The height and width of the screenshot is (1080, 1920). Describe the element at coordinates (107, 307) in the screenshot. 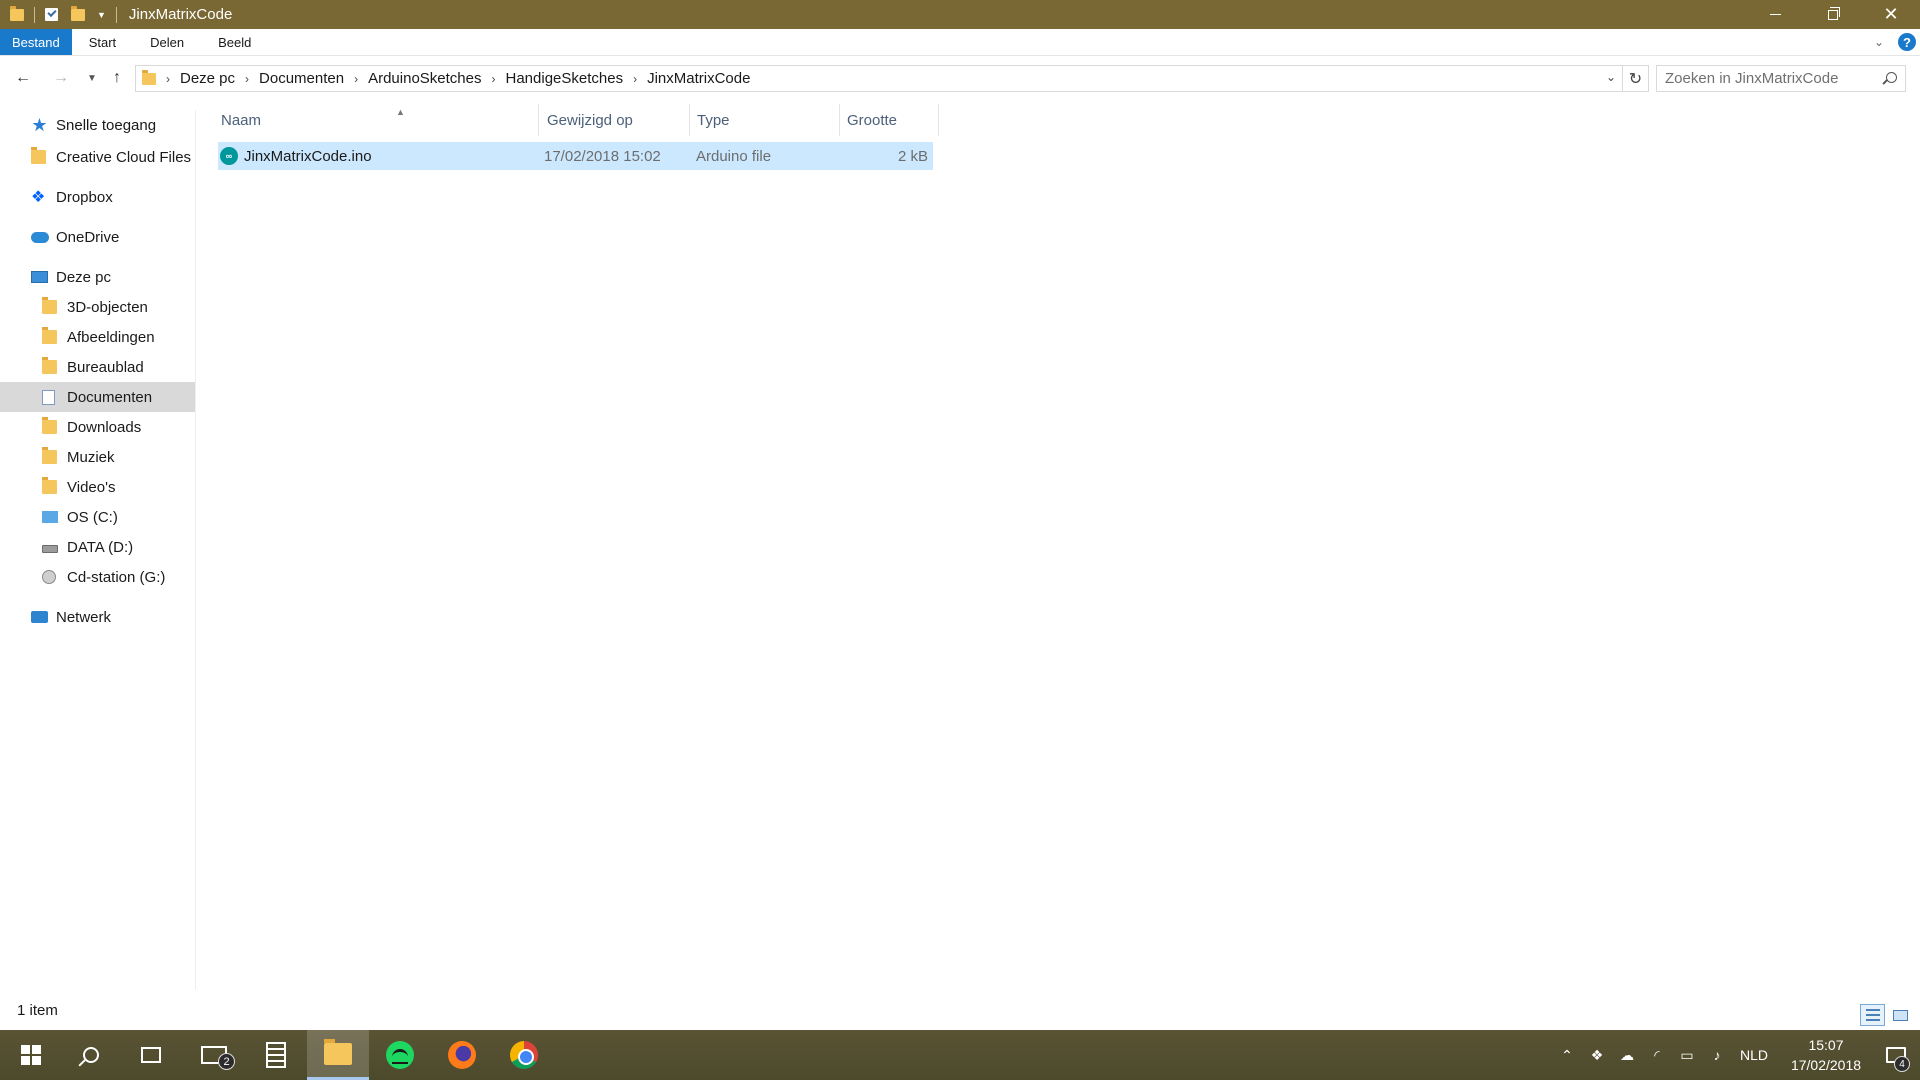

I see `sidebar-item-label: 3D-objecten` at that location.